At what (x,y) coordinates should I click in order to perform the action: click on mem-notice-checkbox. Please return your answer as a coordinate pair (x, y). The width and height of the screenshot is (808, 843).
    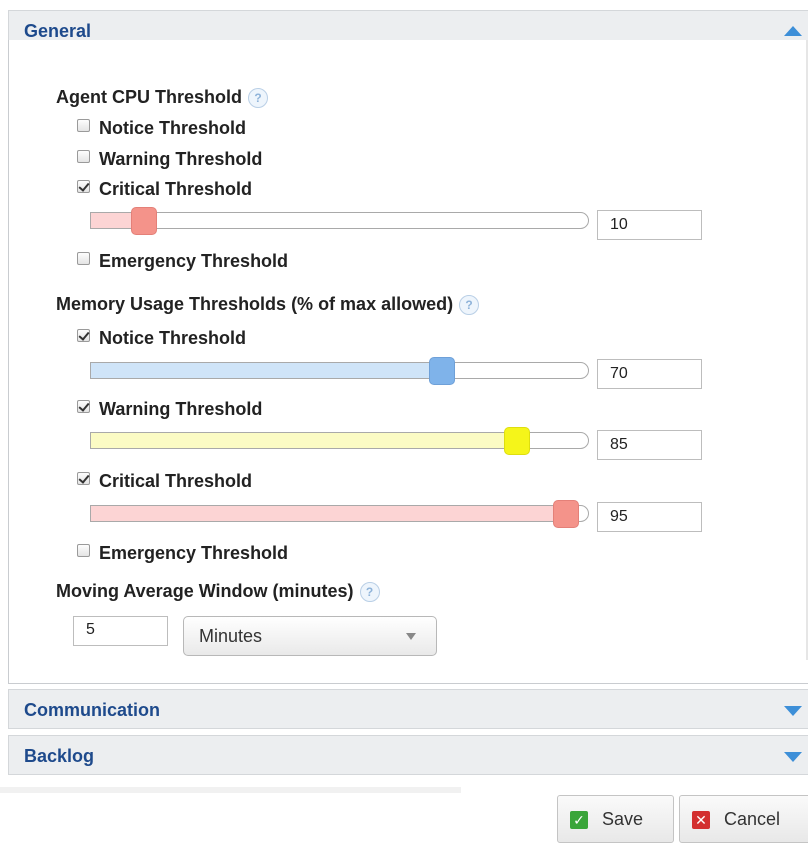
    Looking at the image, I should click on (83, 335).